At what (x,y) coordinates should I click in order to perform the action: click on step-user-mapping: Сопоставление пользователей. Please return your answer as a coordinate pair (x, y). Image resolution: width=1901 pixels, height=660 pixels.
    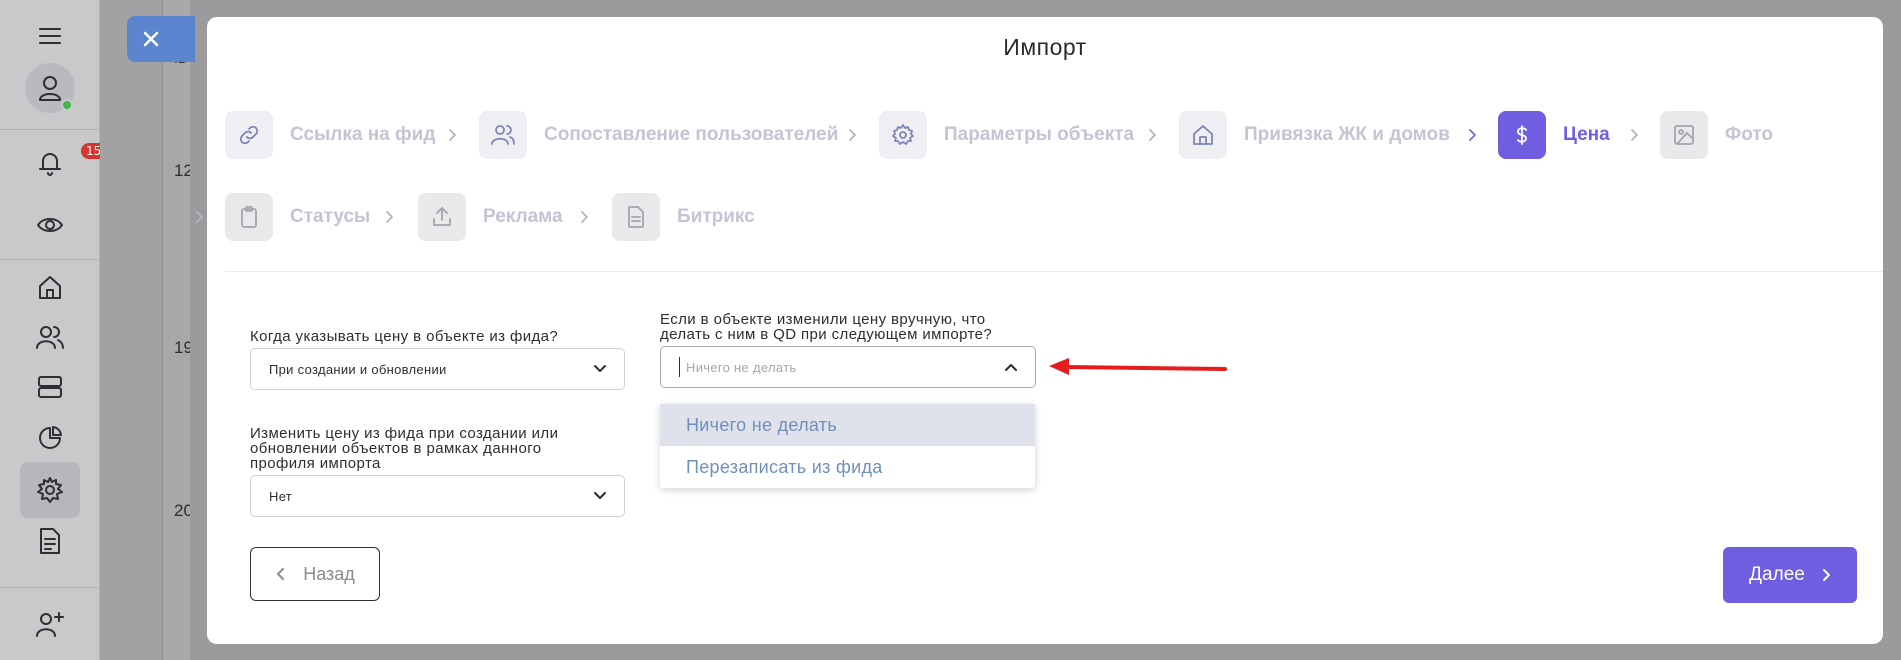
    Looking at the image, I should click on (658, 135).